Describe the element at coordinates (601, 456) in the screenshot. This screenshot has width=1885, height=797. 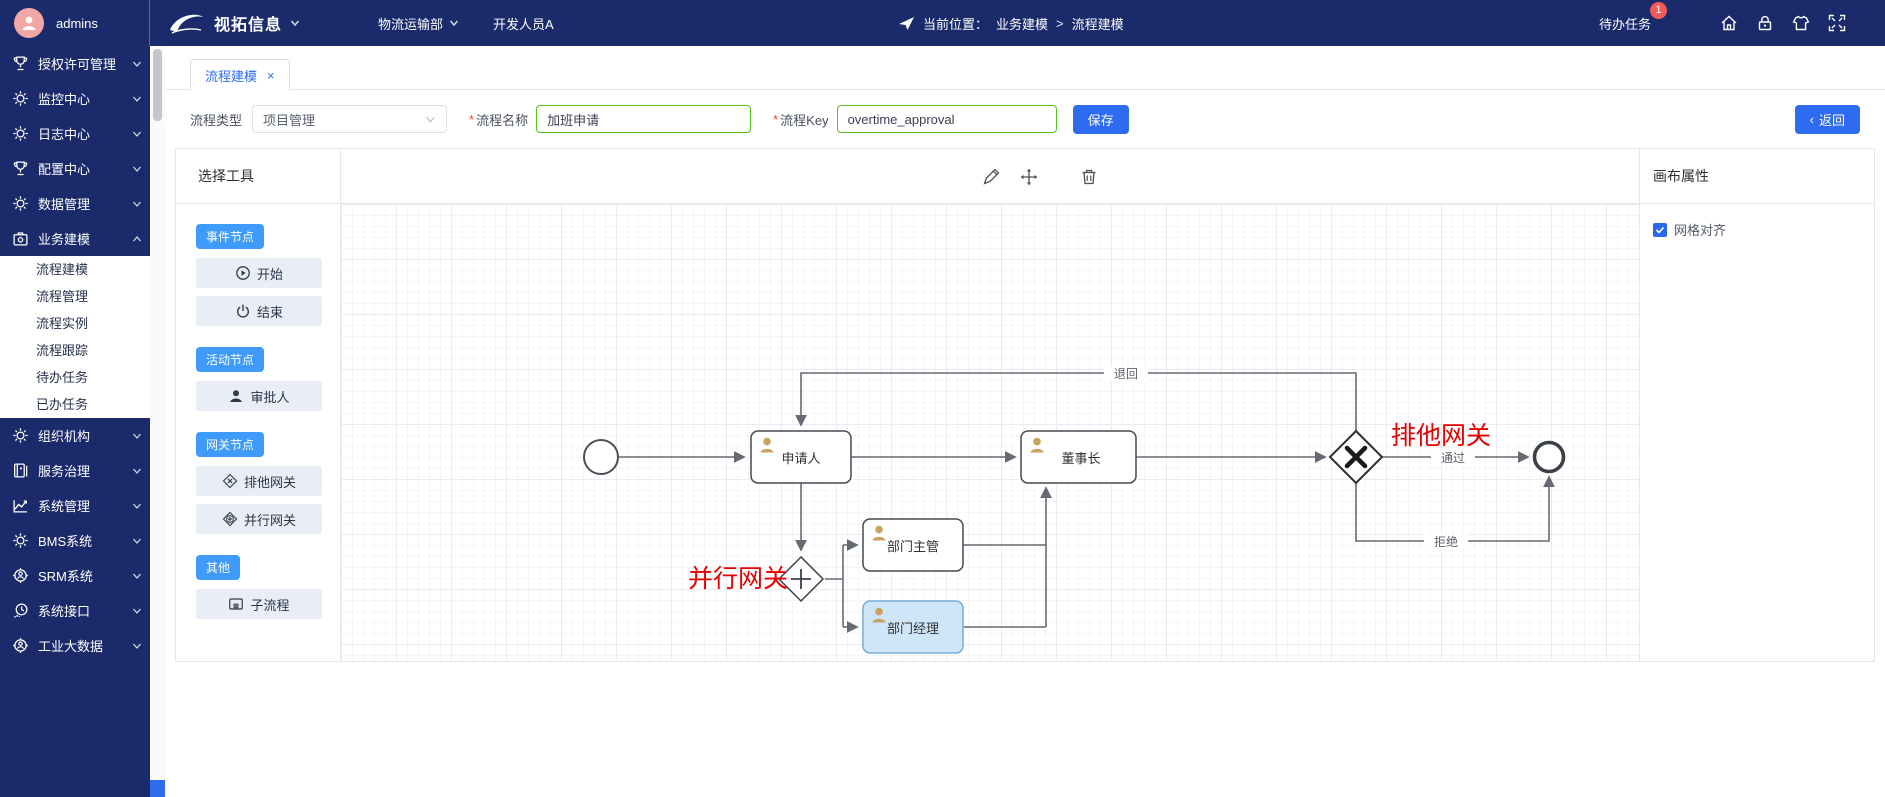
I see `start-event` at that location.